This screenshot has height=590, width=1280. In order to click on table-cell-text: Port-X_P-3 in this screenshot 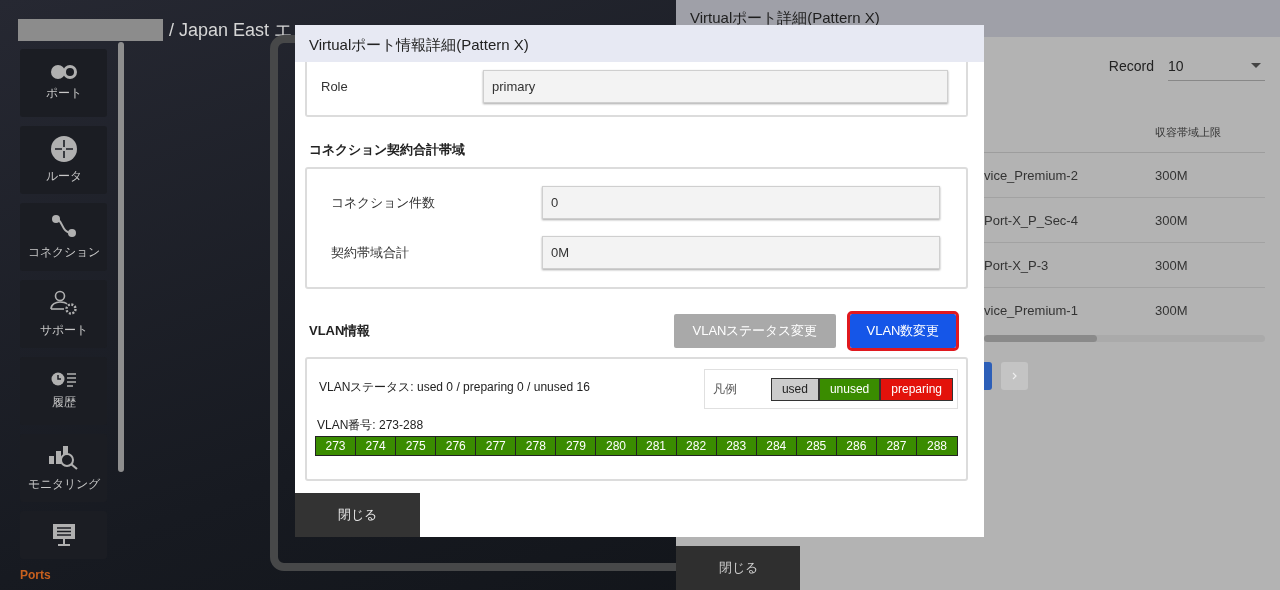, I will do `click(1017, 265)`.